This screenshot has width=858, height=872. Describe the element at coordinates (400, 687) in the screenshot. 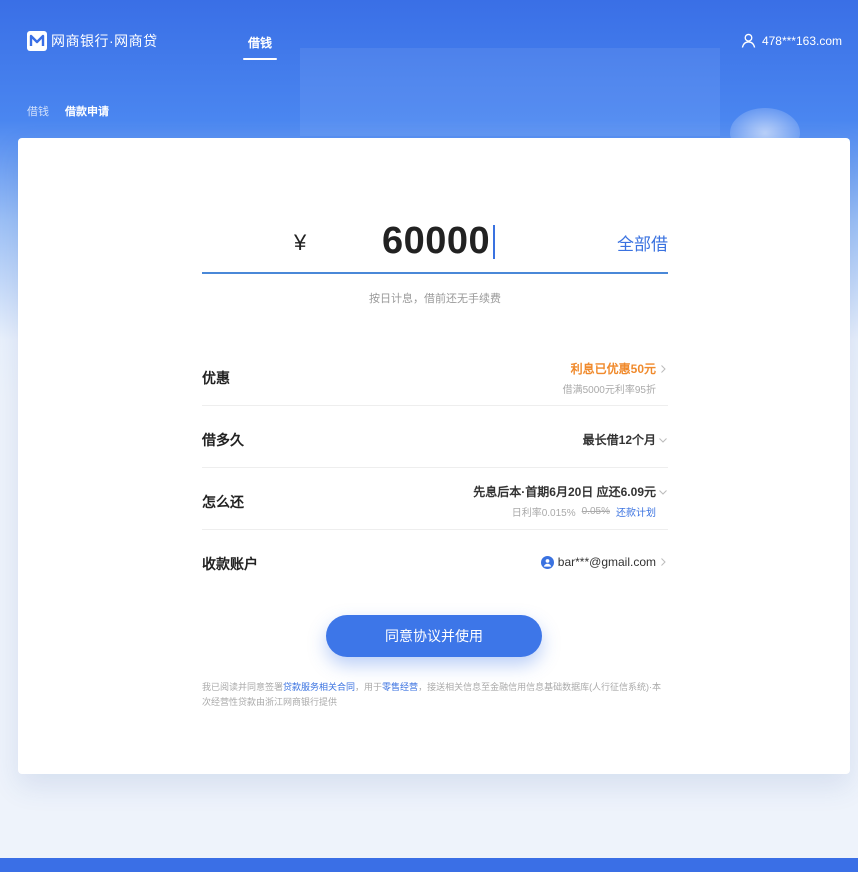

I see `retail-business-link: 零售经营` at that location.